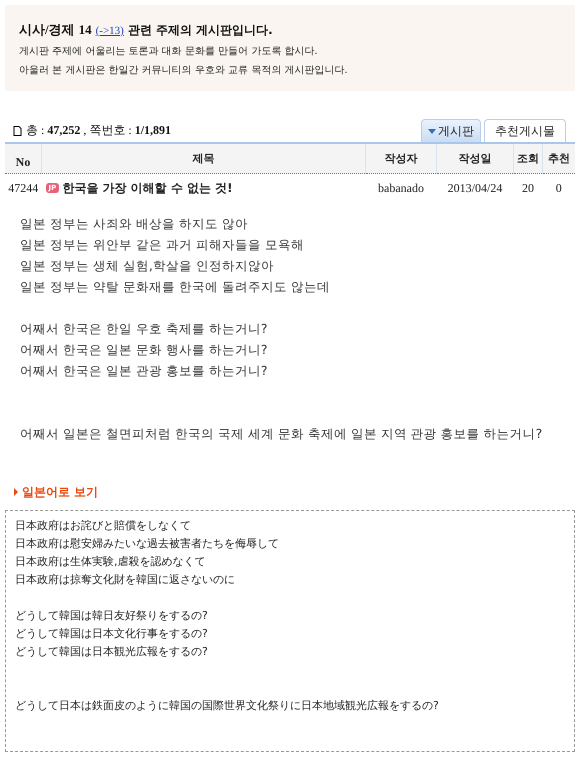 The image size is (580, 769). What do you see at coordinates (23, 188) in the screenshot?
I see `post-number: 47244` at bounding box center [23, 188].